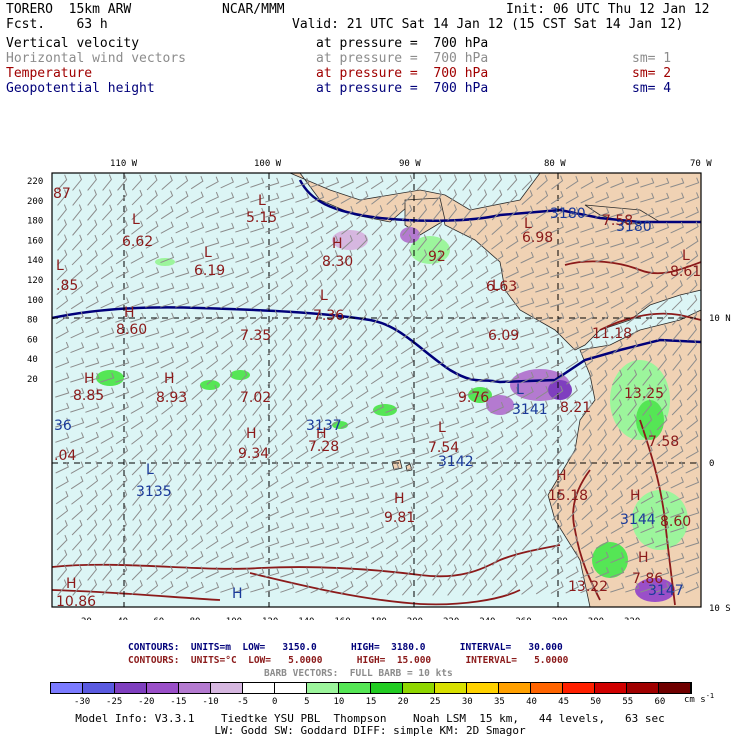  I want to click on svg-text: 8.61, so click(685, 272).